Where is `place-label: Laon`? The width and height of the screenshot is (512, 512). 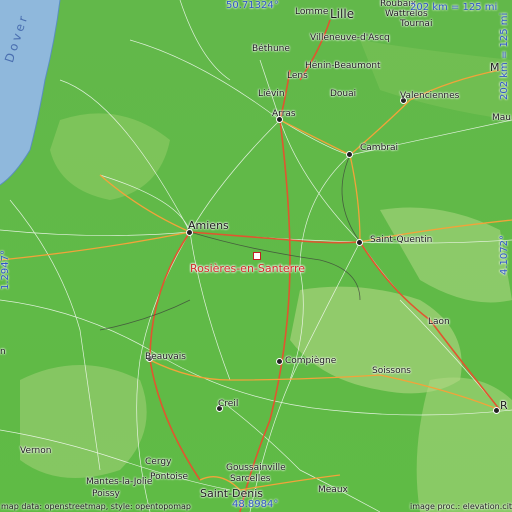 place-label: Laon is located at coordinates (439, 322).